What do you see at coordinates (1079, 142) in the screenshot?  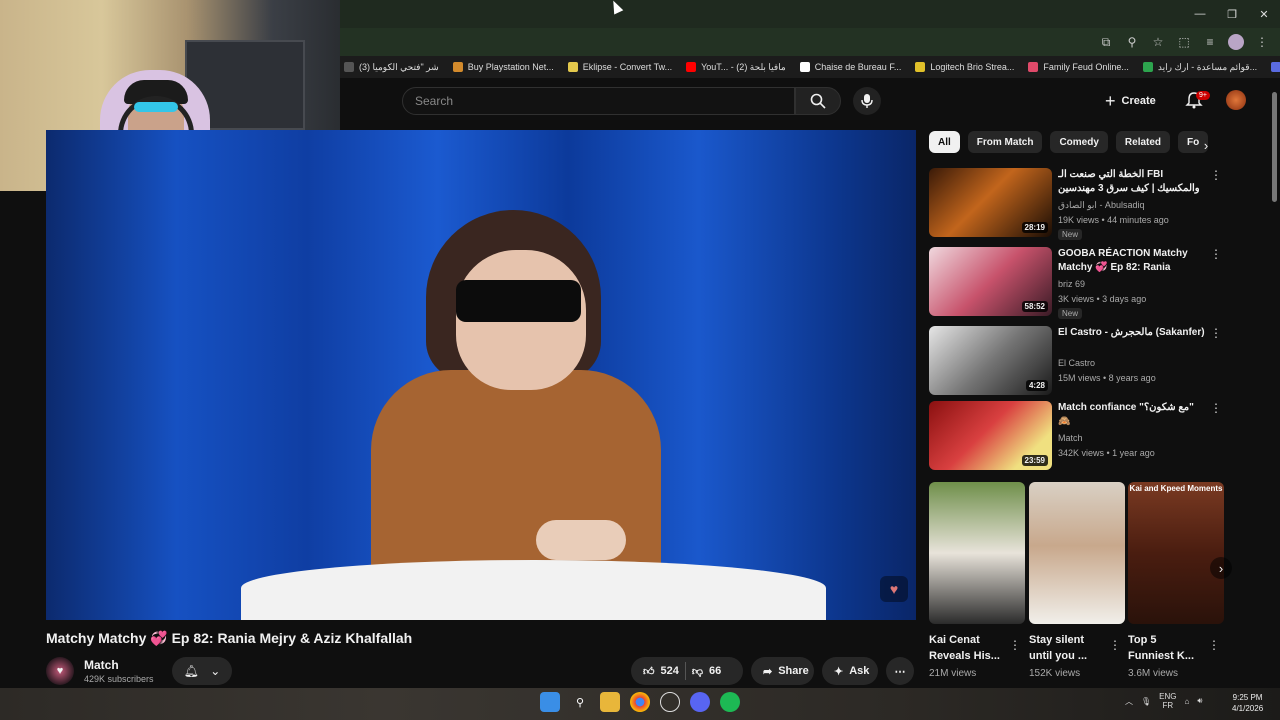 I see `filter-chip: Comedy` at bounding box center [1079, 142].